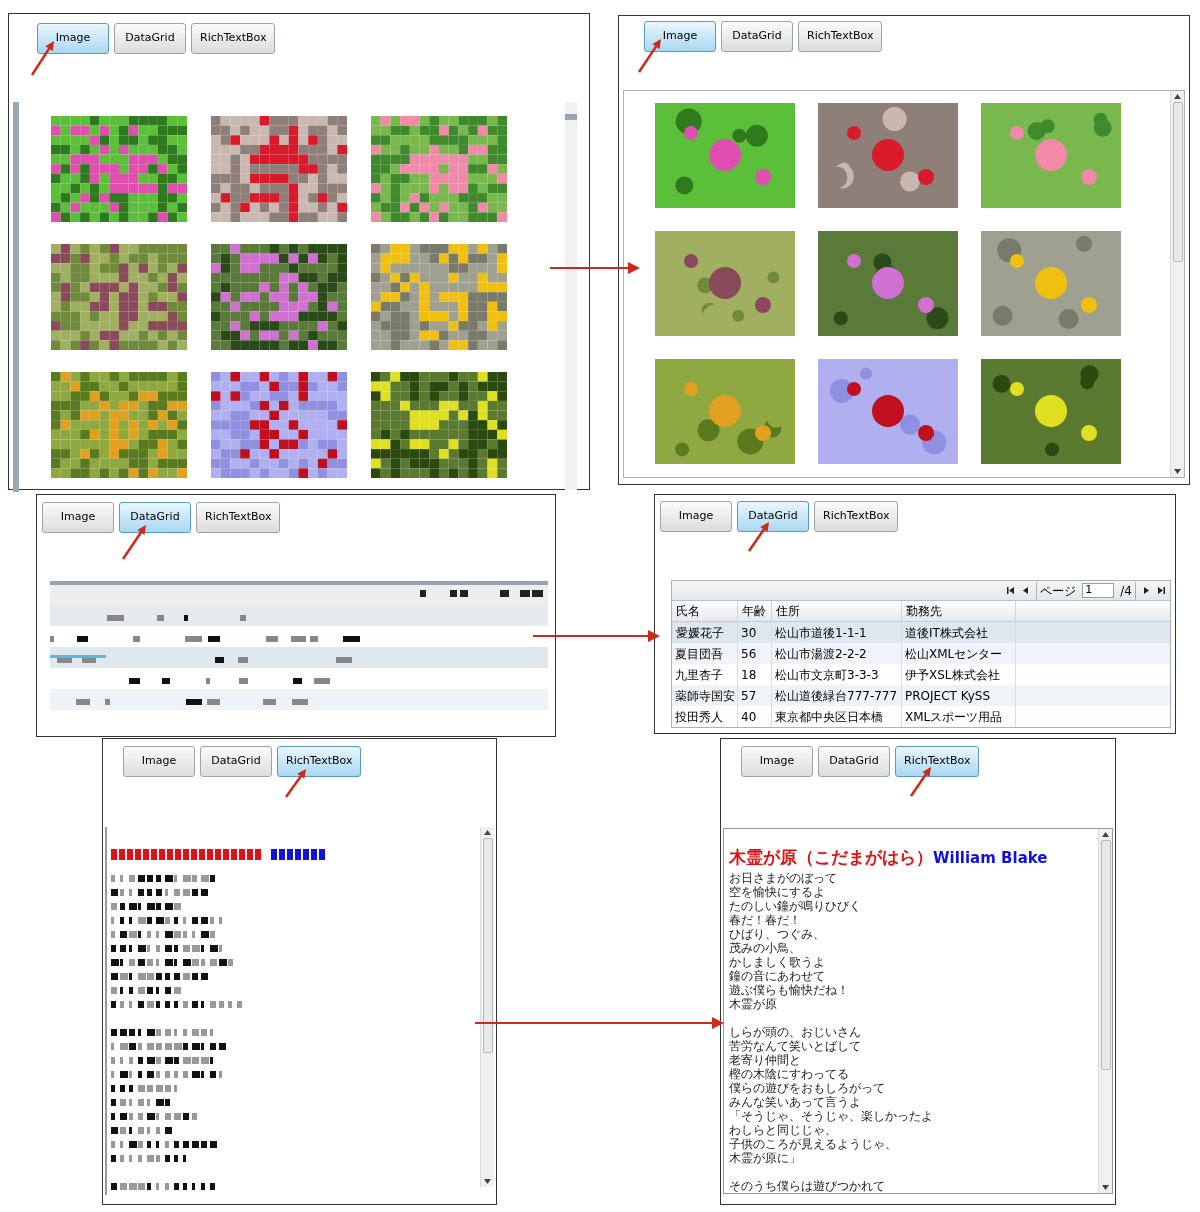 The width and height of the screenshot is (1200, 1212). Describe the element at coordinates (990, 858) in the screenshot. I see `author-name: William Blake` at that location.